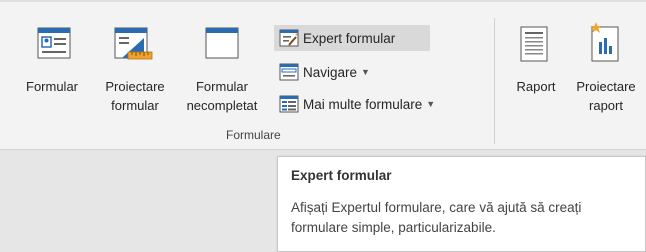 The image size is (646, 252). What do you see at coordinates (289, 104) in the screenshot?
I see `more-forms-icon` at bounding box center [289, 104].